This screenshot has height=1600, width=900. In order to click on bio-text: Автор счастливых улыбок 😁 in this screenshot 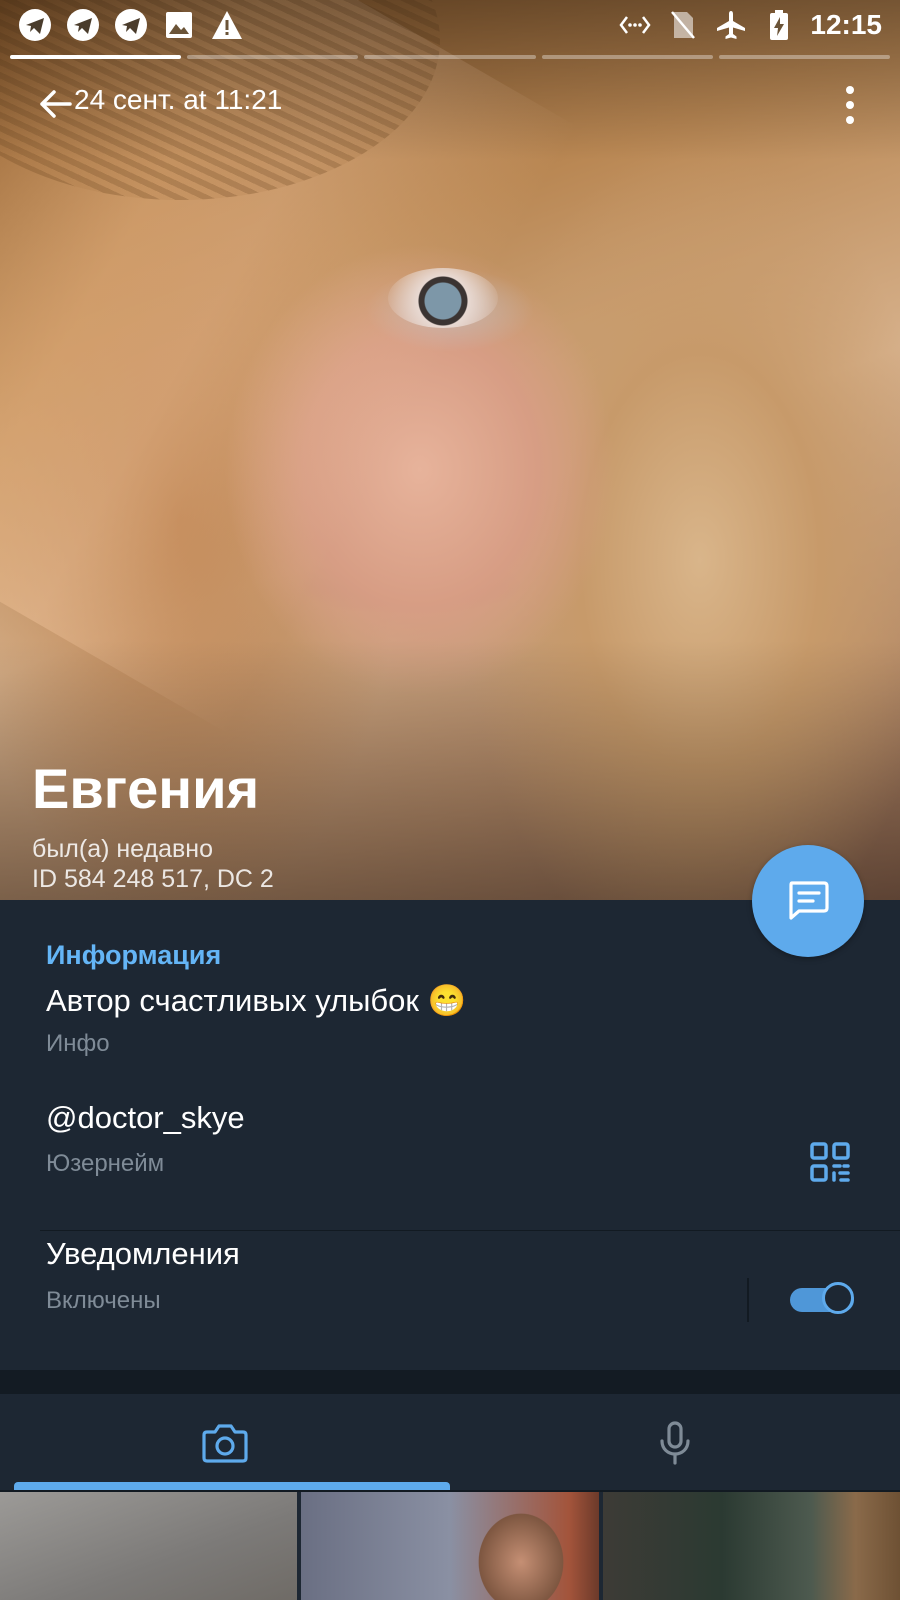, I will do `click(256, 1000)`.